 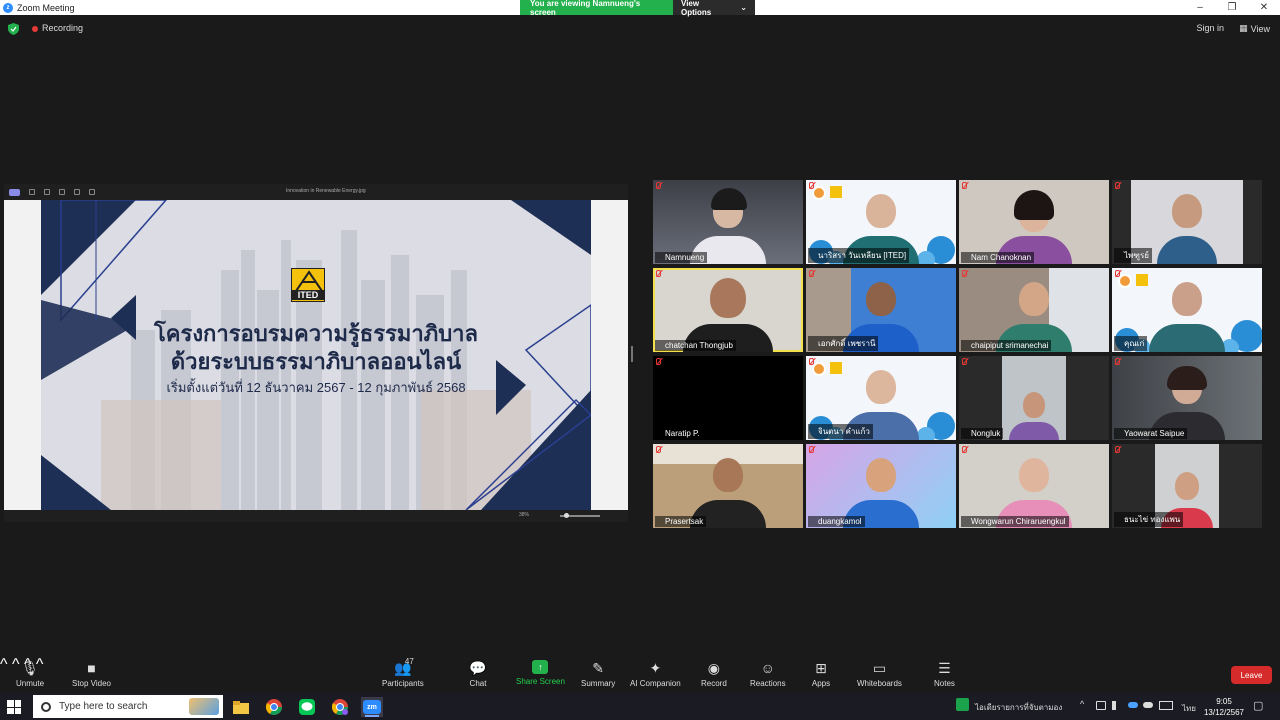 I want to click on participant-tile: คุณเก่, so click(x=1187, y=310).